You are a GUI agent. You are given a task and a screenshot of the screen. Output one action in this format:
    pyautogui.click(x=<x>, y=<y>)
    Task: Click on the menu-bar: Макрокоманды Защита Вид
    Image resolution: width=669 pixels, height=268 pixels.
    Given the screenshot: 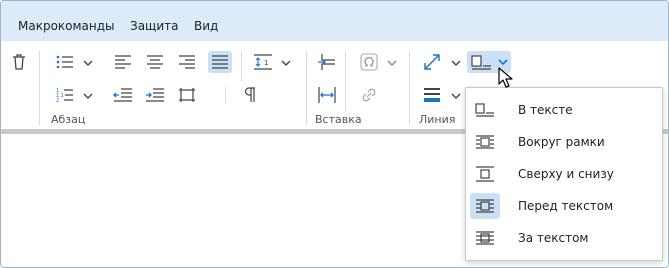 What is the action you would take?
    pyautogui.click(x=334, y=21)
    